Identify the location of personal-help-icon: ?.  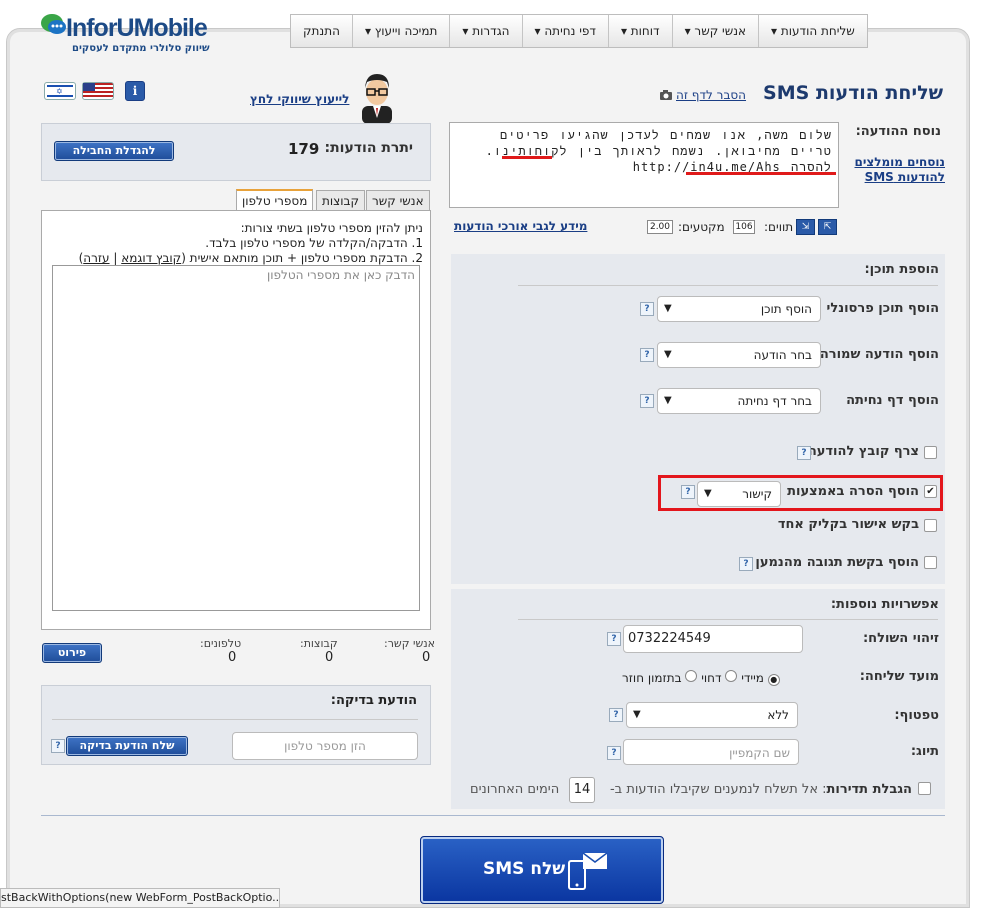
(647, 309).